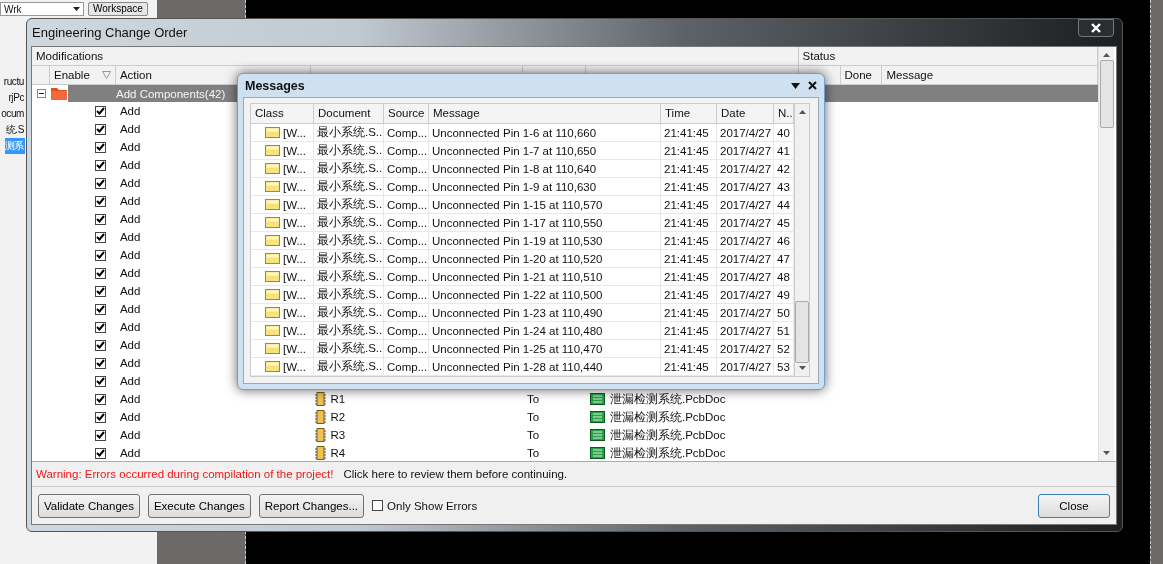 Image resolution: width=1163 pixels, height=564 pixels. Describe the element at coordinates (14, 82) in the screenshot. I see `project-item: ructu` at that location.